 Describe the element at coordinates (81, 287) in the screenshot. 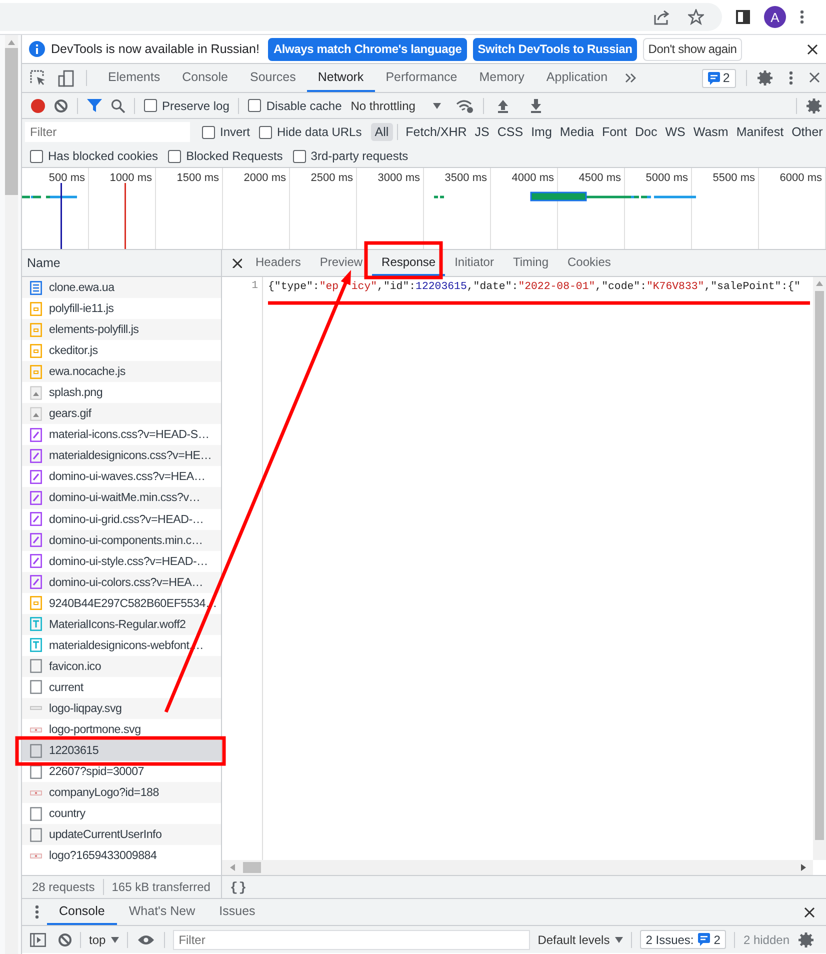

I see `request-name: clone.ewa.ua` at that location.